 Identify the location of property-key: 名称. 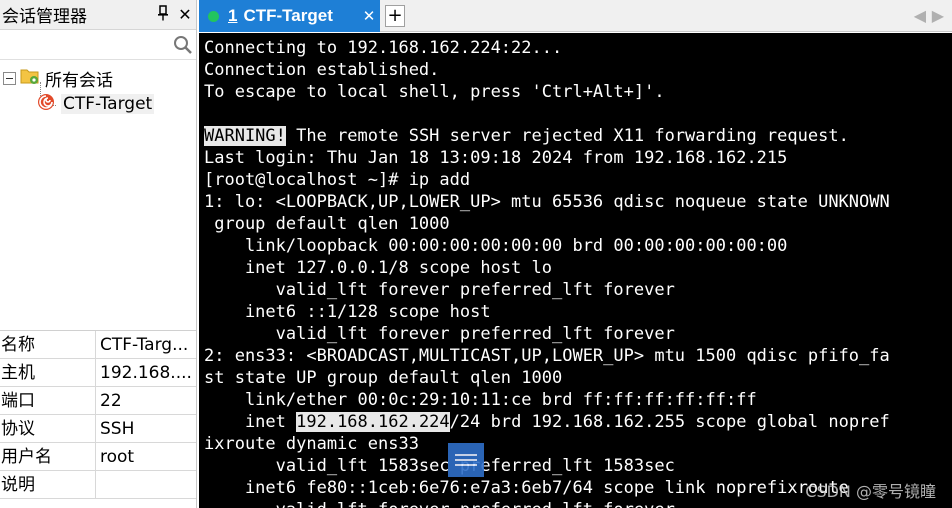
(48, 344).